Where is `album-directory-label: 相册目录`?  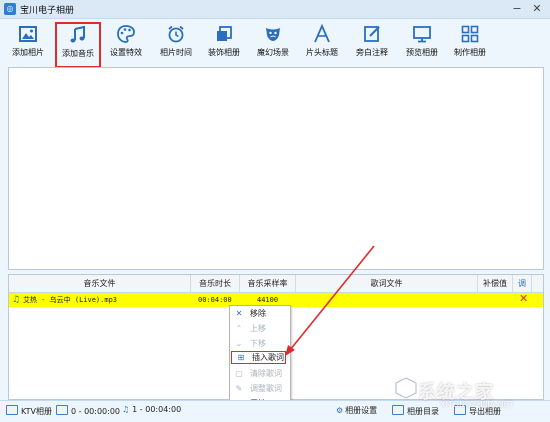 album-directory-label: 相册目录 is located at coordinates (423, 411).